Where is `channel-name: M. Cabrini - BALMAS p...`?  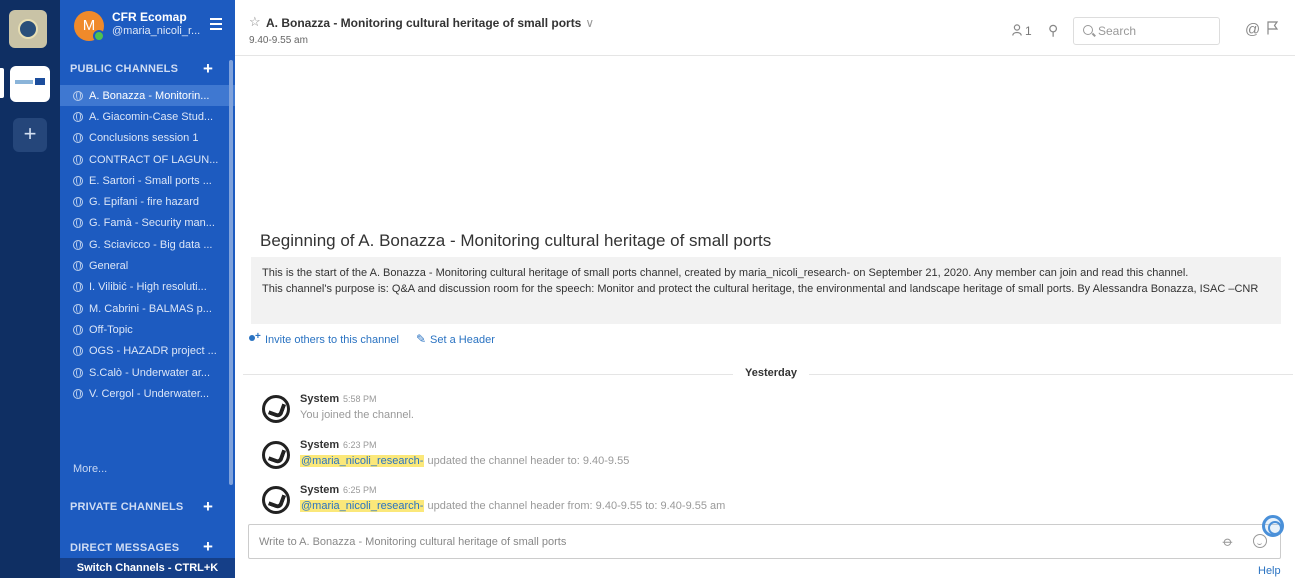 channel-name: M. Cabrini - BALMAS p... is located at coordinates (150, 308).